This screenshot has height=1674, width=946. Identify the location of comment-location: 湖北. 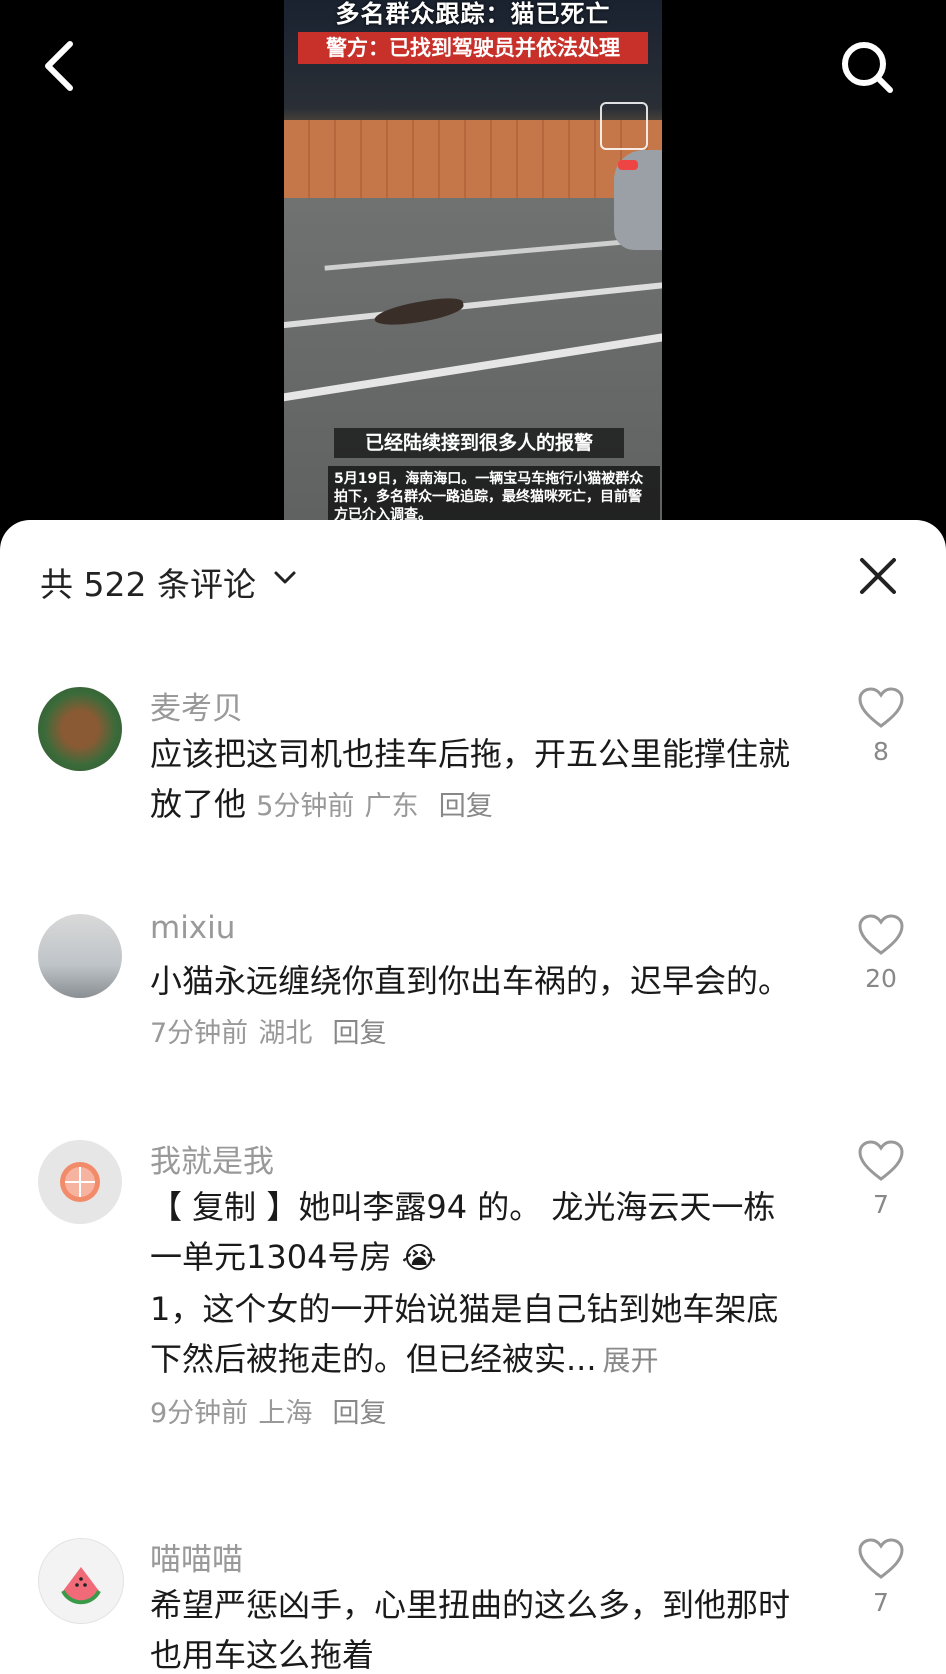
(285, 1033).